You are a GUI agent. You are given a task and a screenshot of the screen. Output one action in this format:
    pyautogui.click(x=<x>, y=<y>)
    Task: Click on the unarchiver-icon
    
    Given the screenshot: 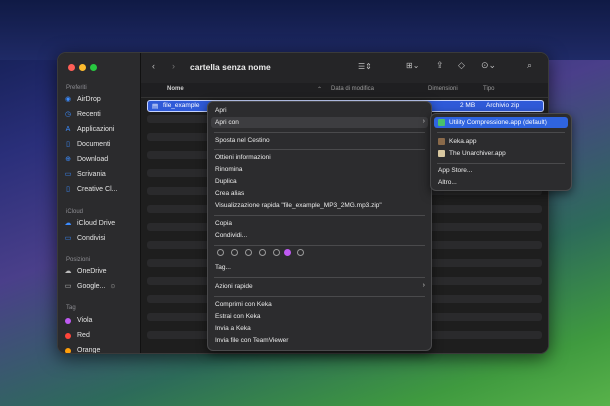 What is the action you would take?
    pyautogui.click(x=441, y=153)
    